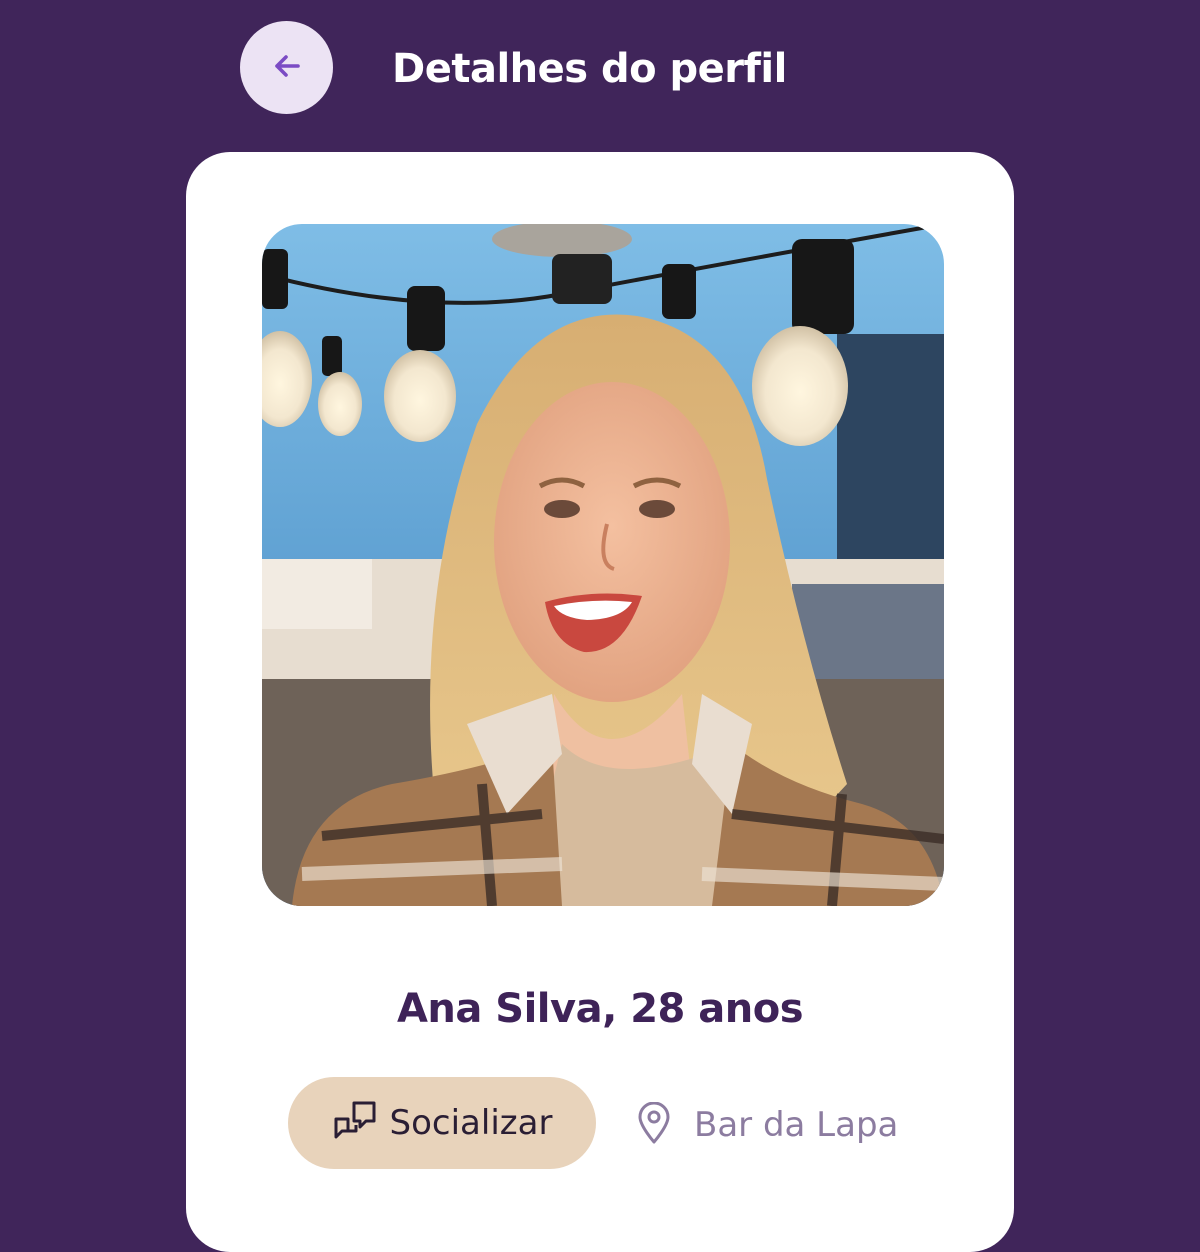 The width and height of the screenshot is (1200, 1252). I want to click on status-chip-socializar: Socializar, so click(442, 1123).